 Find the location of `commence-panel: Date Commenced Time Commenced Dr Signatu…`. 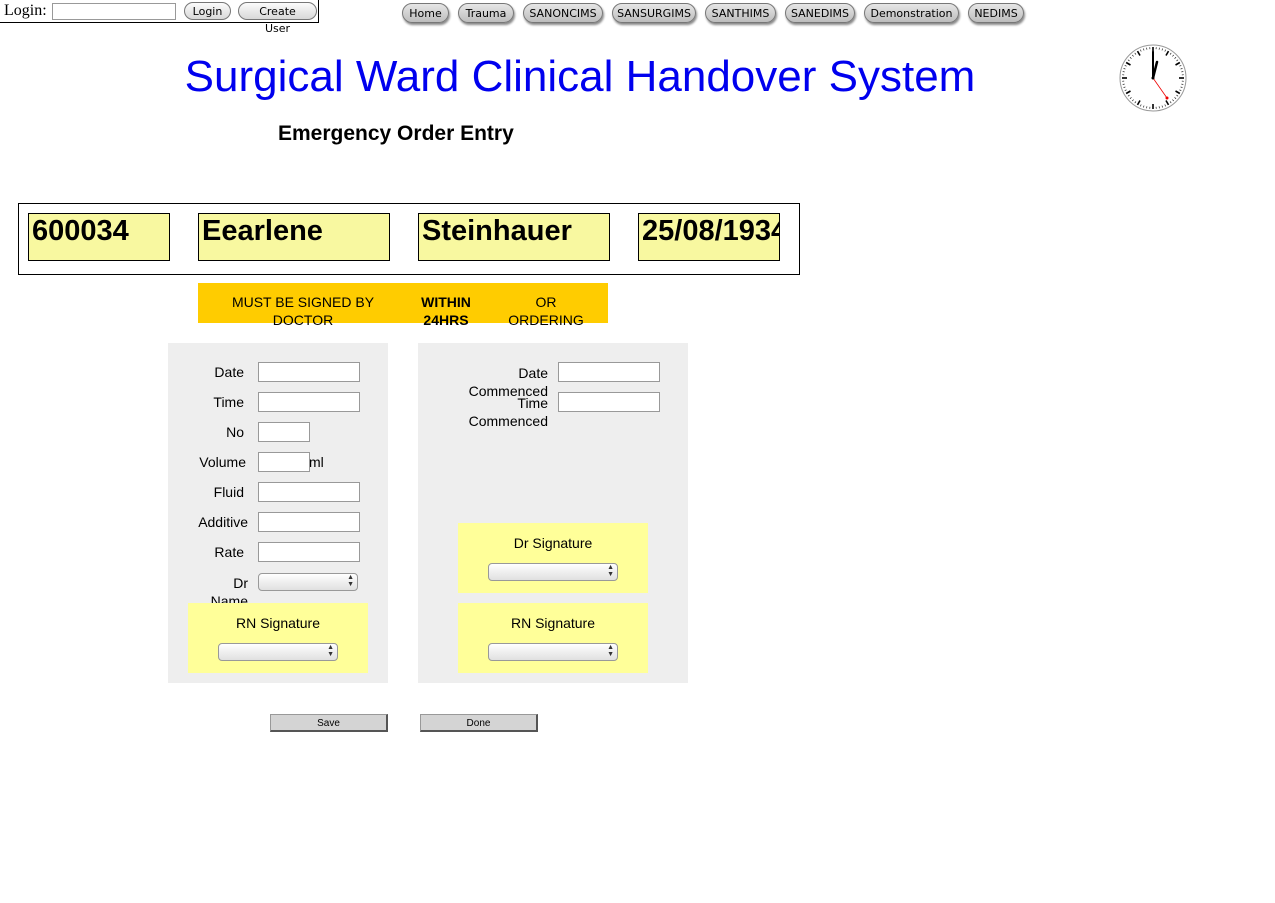

commence-panel: Date Commenced Time Commenced Dr Signatu… is located at coordinates (553, 513).